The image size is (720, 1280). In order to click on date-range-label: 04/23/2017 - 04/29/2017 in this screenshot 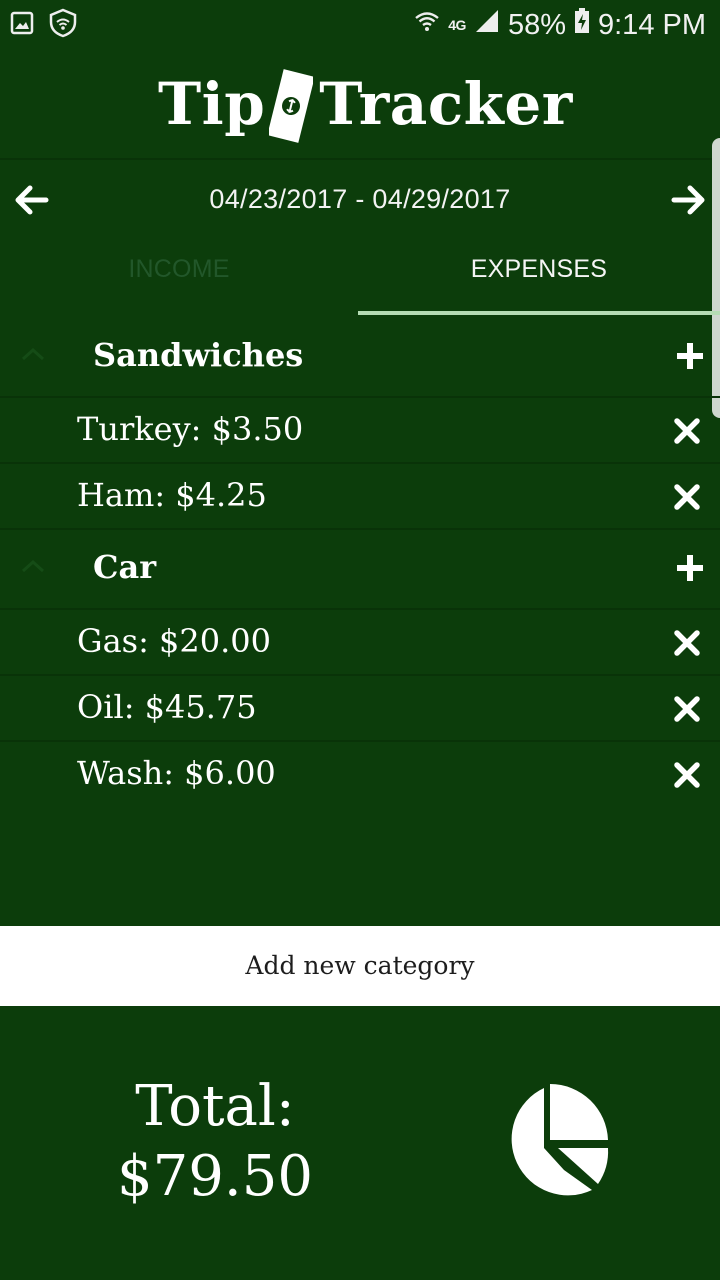, I will do `click(360, 199)`.